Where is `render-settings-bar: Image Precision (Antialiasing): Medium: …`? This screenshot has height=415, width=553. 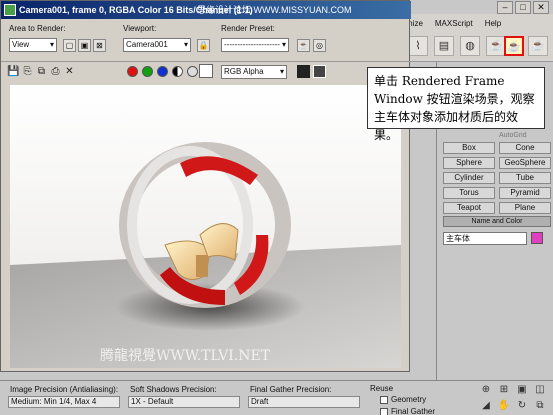 render-settings-bar: Image Precision (Antialiasing): Medium: … is located at coordinates (276, 397).